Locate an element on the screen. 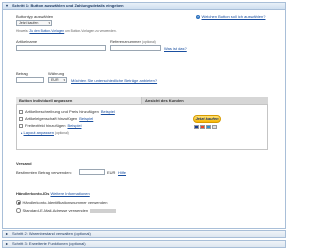 The height and width of the screenshot is (250, 320). shipping-amount-input is located at coordinates (92, 172).